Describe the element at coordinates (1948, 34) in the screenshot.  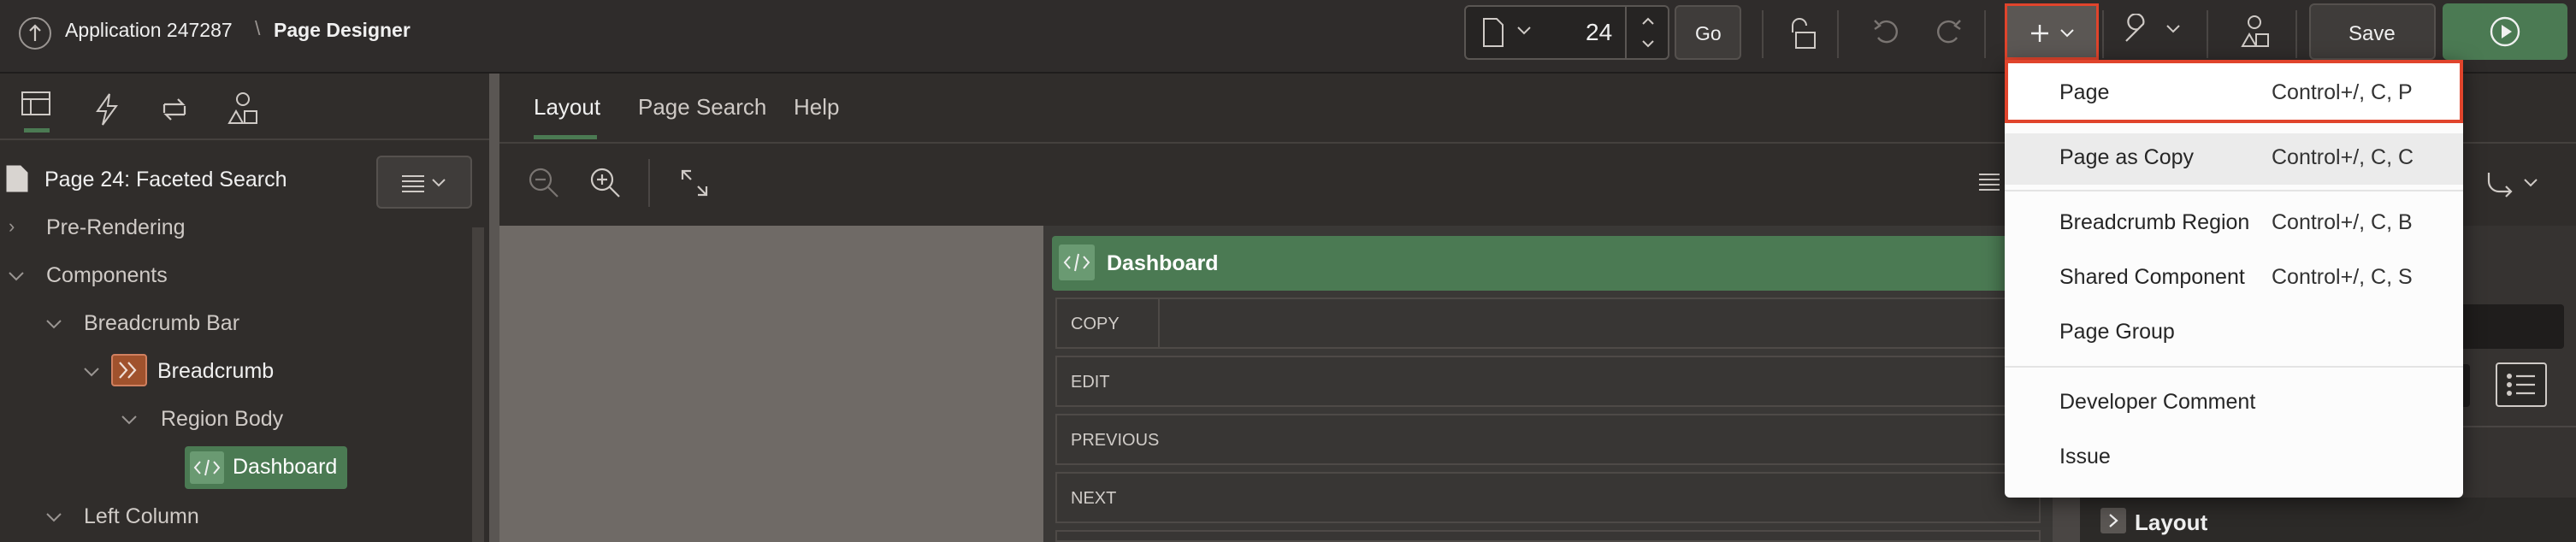
I see `redo-icon` at that location.